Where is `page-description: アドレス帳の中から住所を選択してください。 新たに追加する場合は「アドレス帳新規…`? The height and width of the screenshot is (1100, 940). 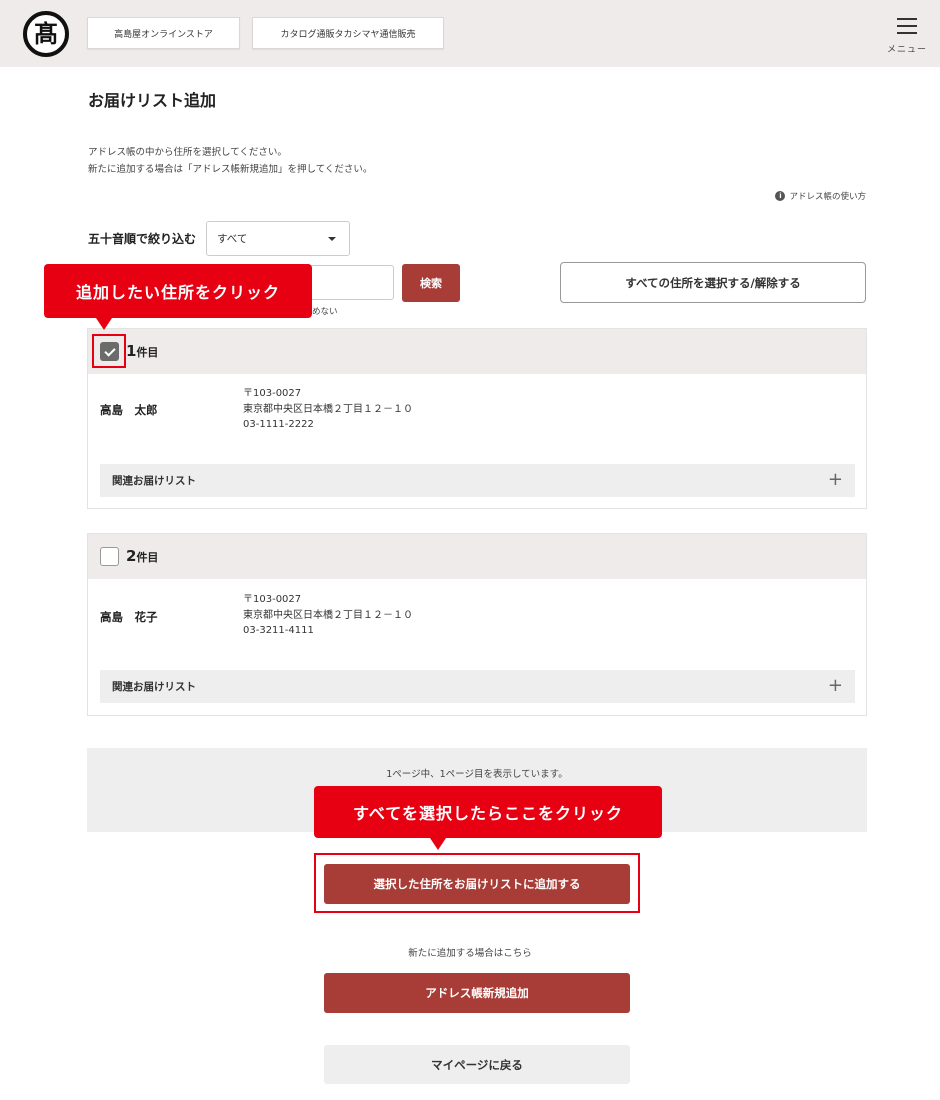
page-description: アドレス帳の中から住所を選択してください。 新たに追加する場合は「アドレス帳新規… is located at coordinates (230, 161).